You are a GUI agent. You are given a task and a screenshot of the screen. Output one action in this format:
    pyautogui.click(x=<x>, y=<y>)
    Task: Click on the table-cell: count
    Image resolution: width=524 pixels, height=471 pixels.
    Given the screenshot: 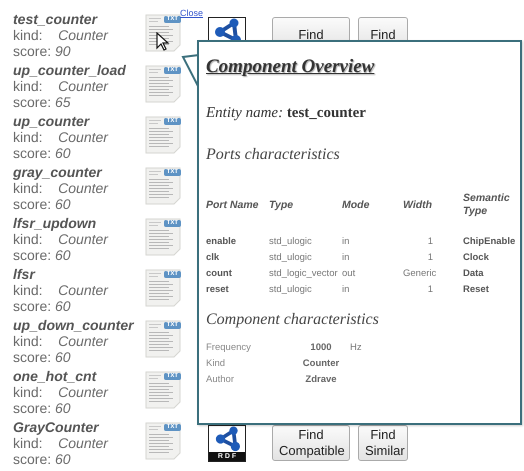 What is the action you would take?
    pyautogui.click(x=219, y=273)
    